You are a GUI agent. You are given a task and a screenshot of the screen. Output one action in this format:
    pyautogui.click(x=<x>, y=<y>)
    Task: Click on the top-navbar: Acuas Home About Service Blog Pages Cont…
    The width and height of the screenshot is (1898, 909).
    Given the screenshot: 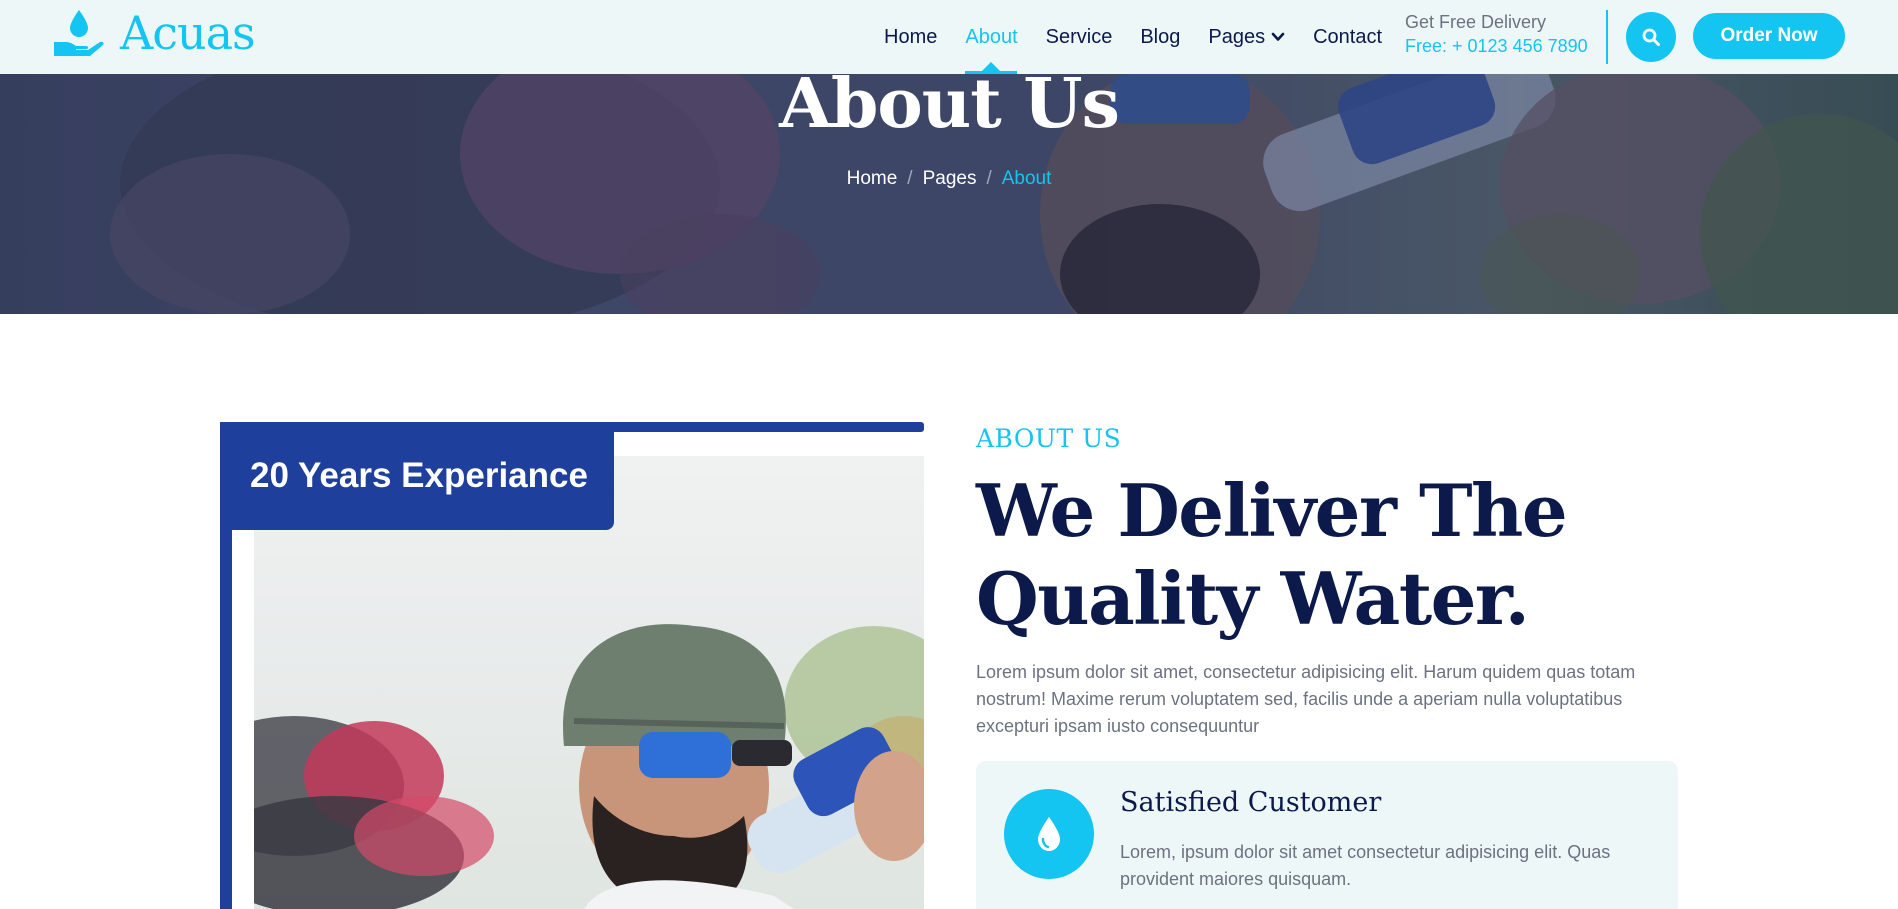 What is the action you would take?
    pyautogui.click(x=949, y=37)
    